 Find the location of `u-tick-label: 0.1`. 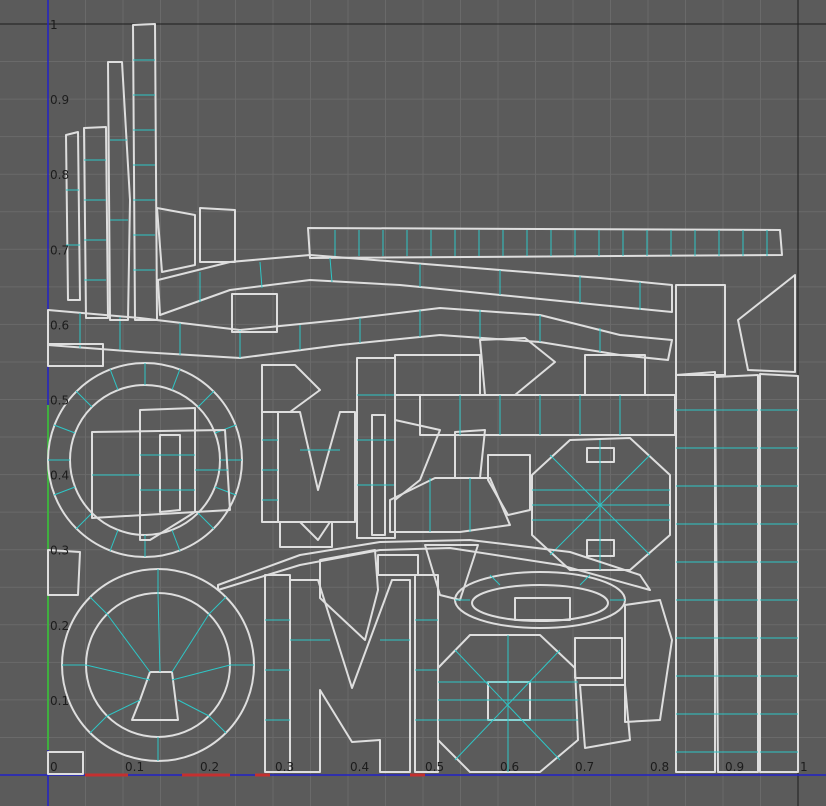

u-tick-label: 0.1 is located at coordinates (134, 767).